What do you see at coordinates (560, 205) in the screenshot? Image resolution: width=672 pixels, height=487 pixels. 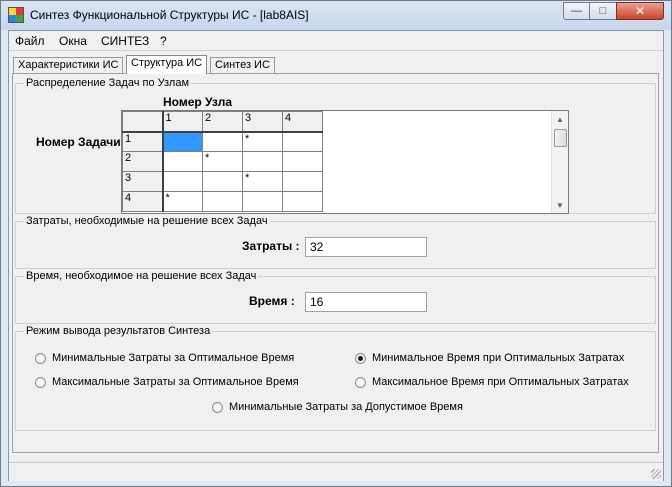 I see `scroll-down-icon: ▼` at bounding box center [560, 205].